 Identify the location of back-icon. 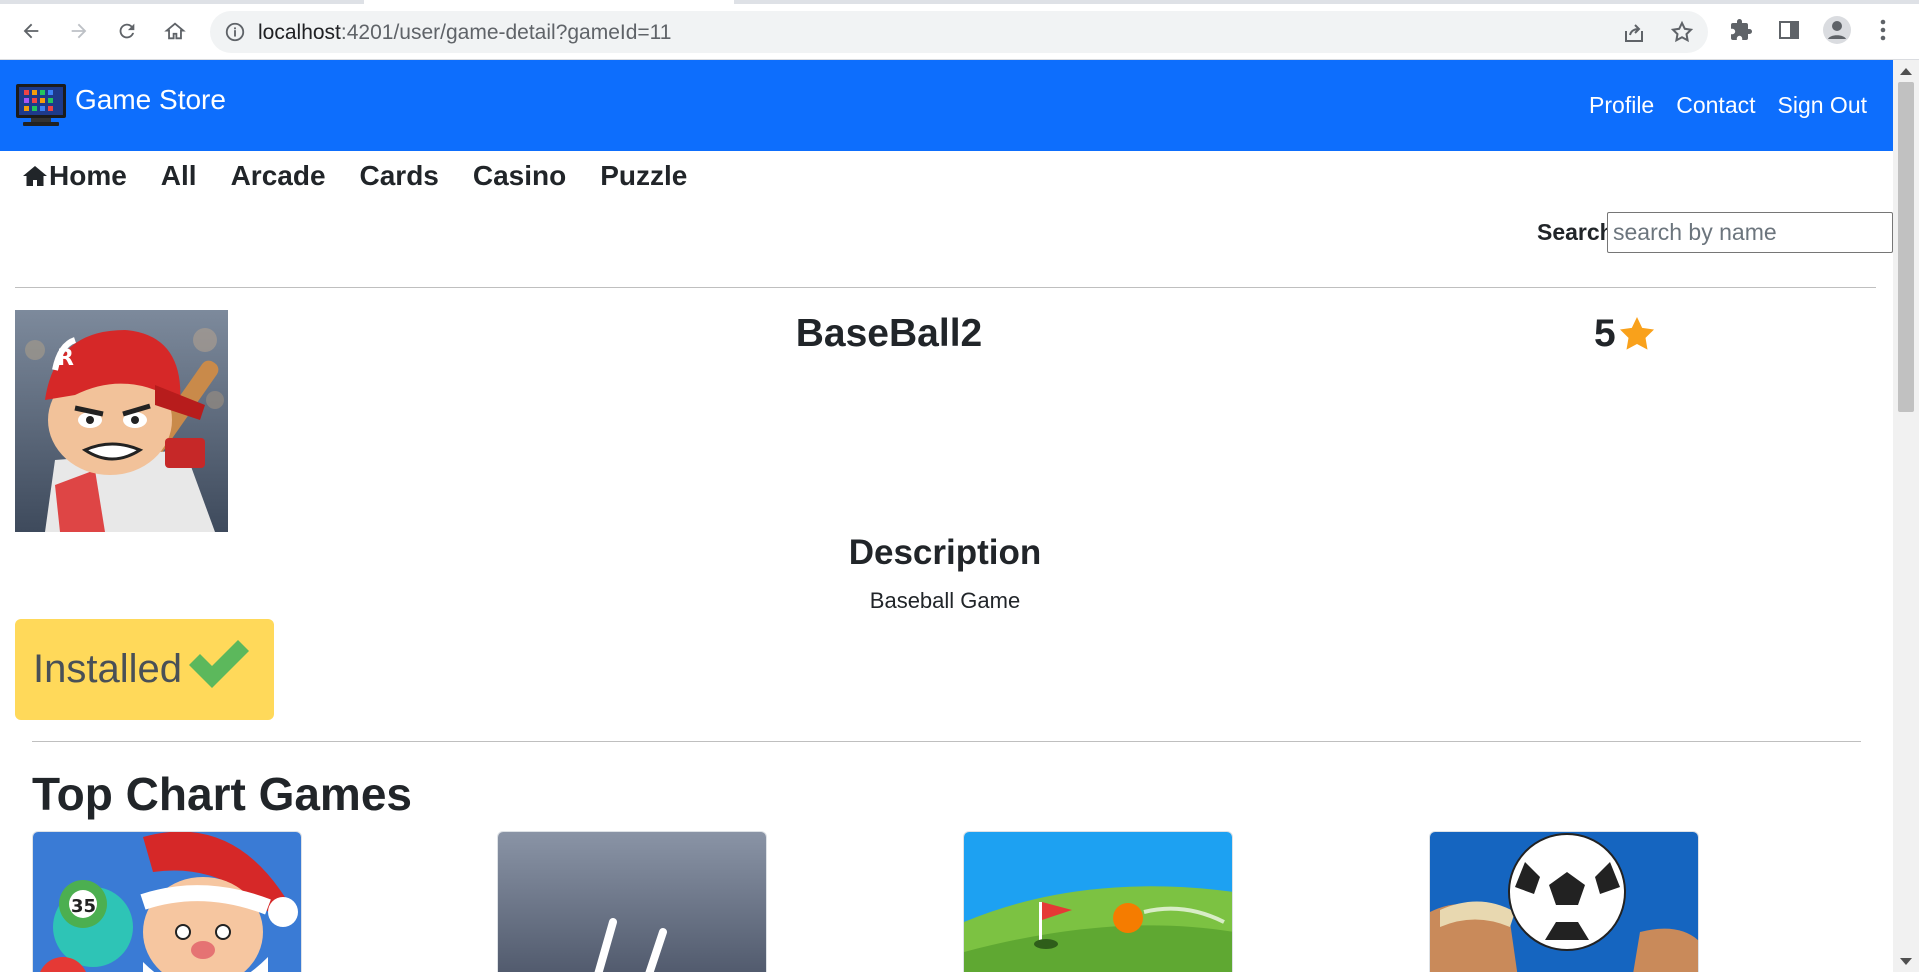
(31, 31).